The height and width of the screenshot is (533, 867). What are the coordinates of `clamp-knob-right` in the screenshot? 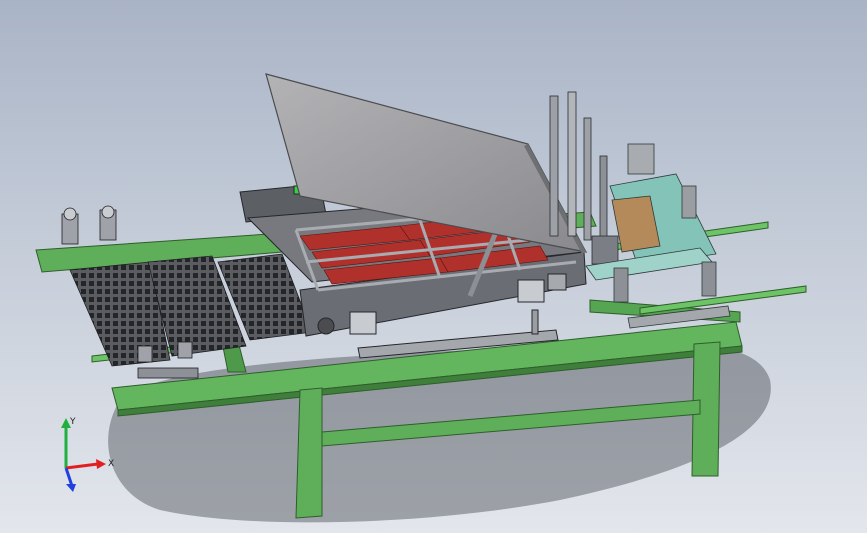 It's located at (108, 212).